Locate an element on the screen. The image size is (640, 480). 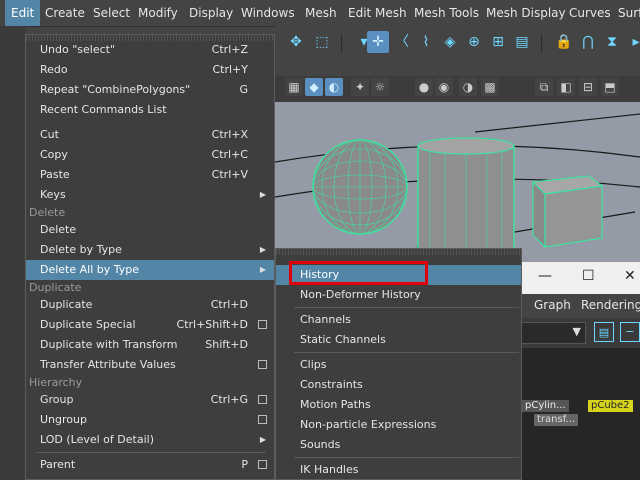
collapse-icon: − is located at coordinates (630, 332).